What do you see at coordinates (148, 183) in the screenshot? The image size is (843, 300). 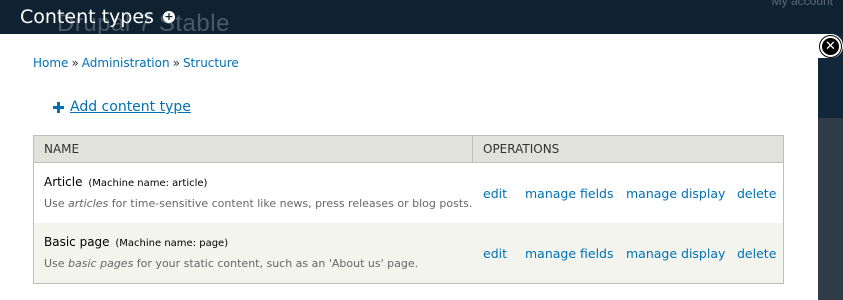 I see `machine-name: (Machine name: article)` at bounding box center [148, 183].